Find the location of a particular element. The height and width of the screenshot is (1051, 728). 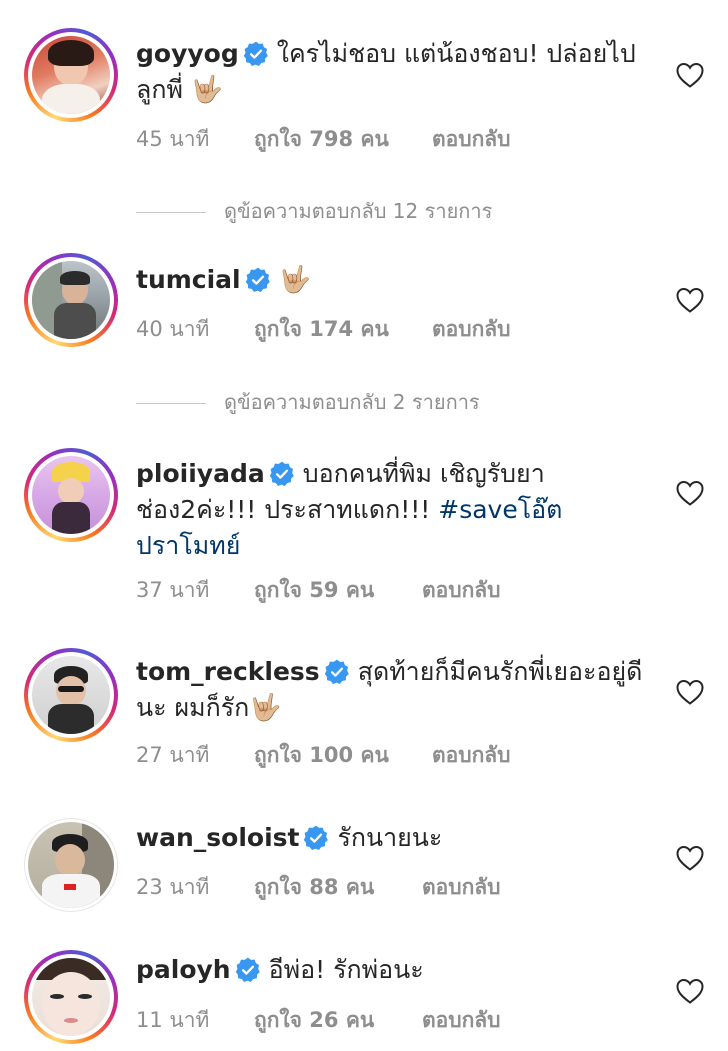

like-count: ถูกใจ 798 คน is located at coordinates (321, 139).